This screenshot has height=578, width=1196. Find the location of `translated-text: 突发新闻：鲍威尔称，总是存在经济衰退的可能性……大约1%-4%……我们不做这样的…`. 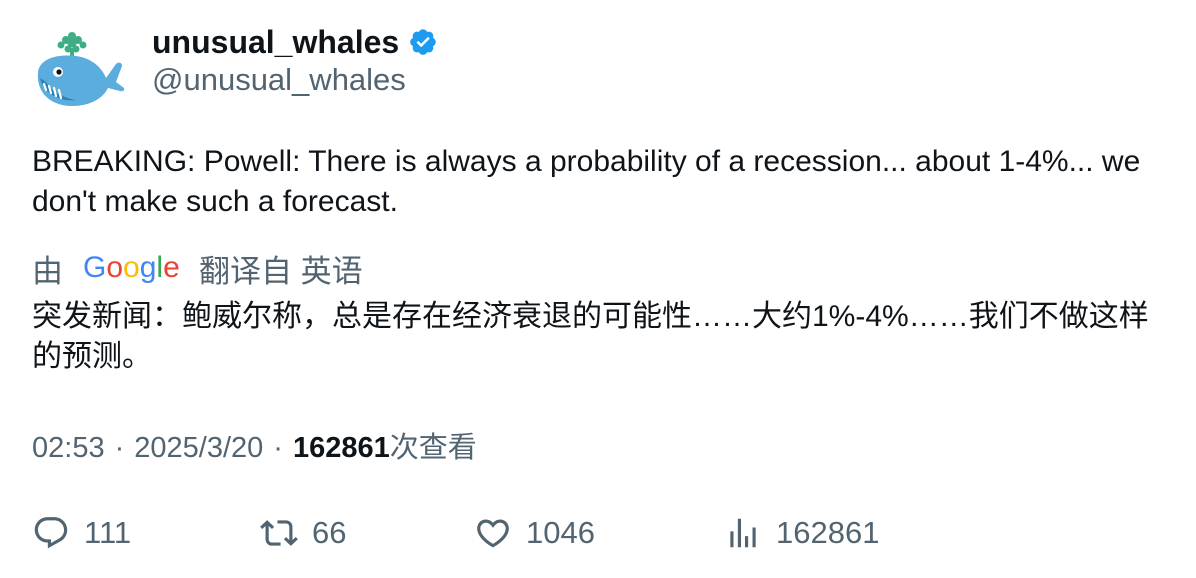

translated-text: 突发新闻：鲍威尔称，总是存在经济衰退的可能性……大约1%-4%……我们不做这样的… is located at coordinates (590, 336).